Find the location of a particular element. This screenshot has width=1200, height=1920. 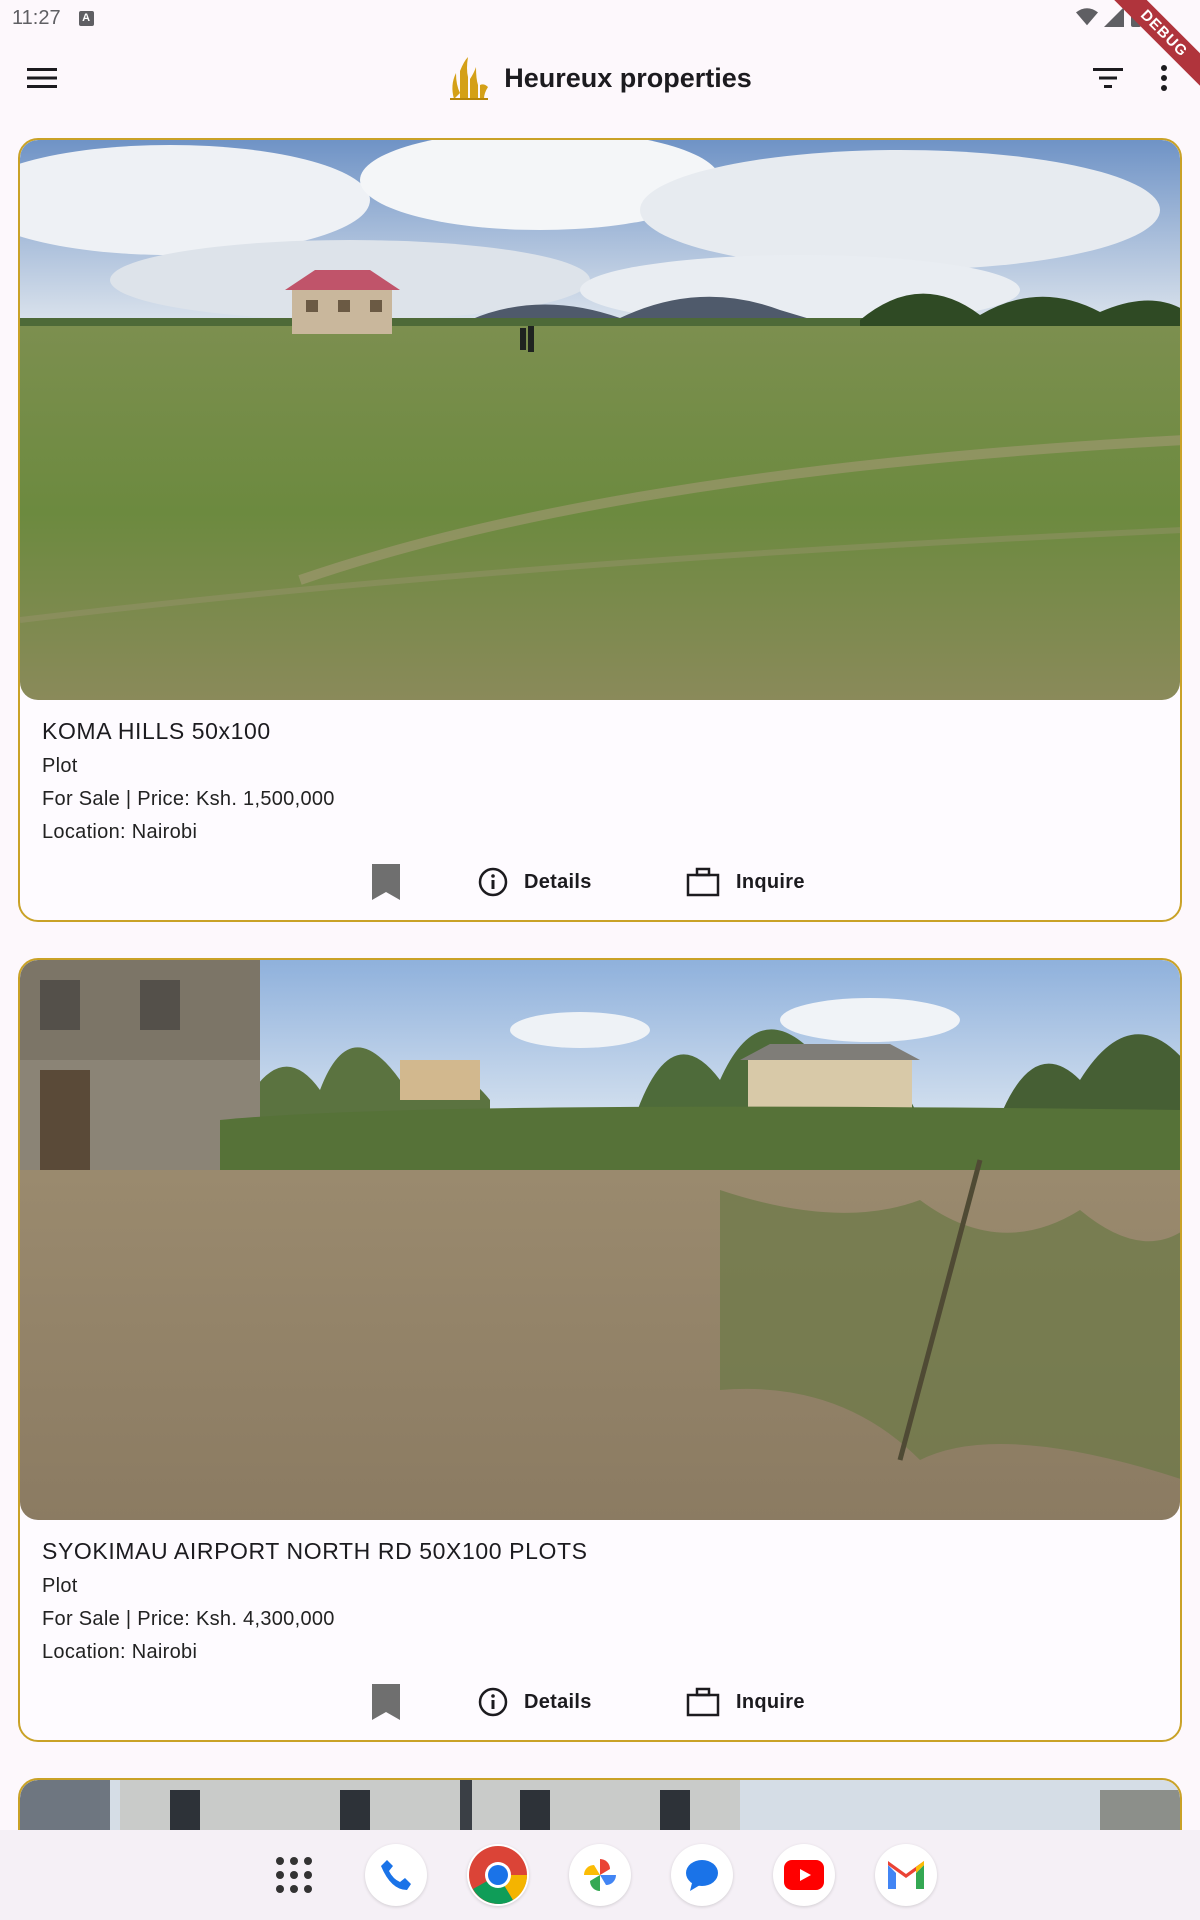

property-title: KOMA HILLS 50x100 is located at coordinates (156, 731).